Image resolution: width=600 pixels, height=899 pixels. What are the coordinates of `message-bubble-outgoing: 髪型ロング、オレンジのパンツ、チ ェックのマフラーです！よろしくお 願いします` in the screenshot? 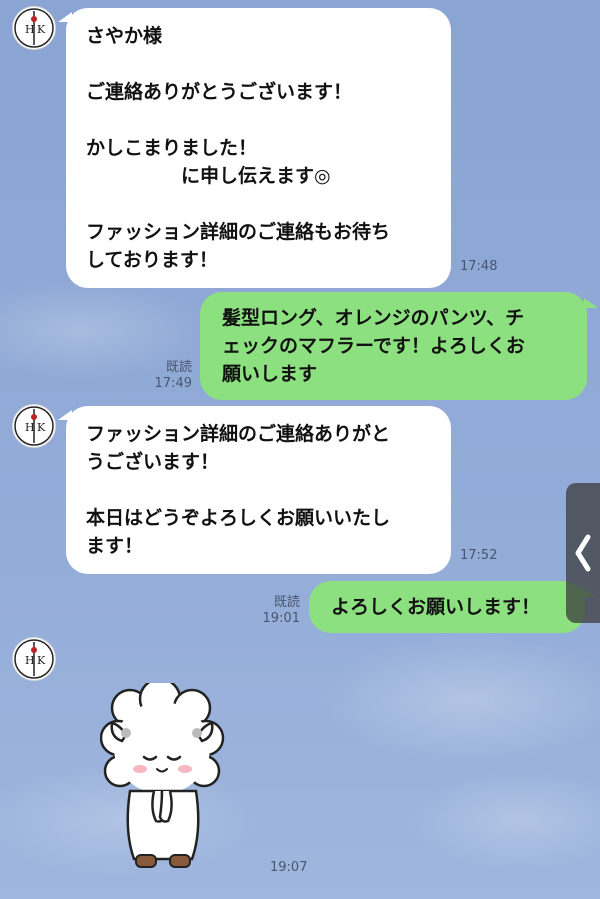 It's located at (393, 346).